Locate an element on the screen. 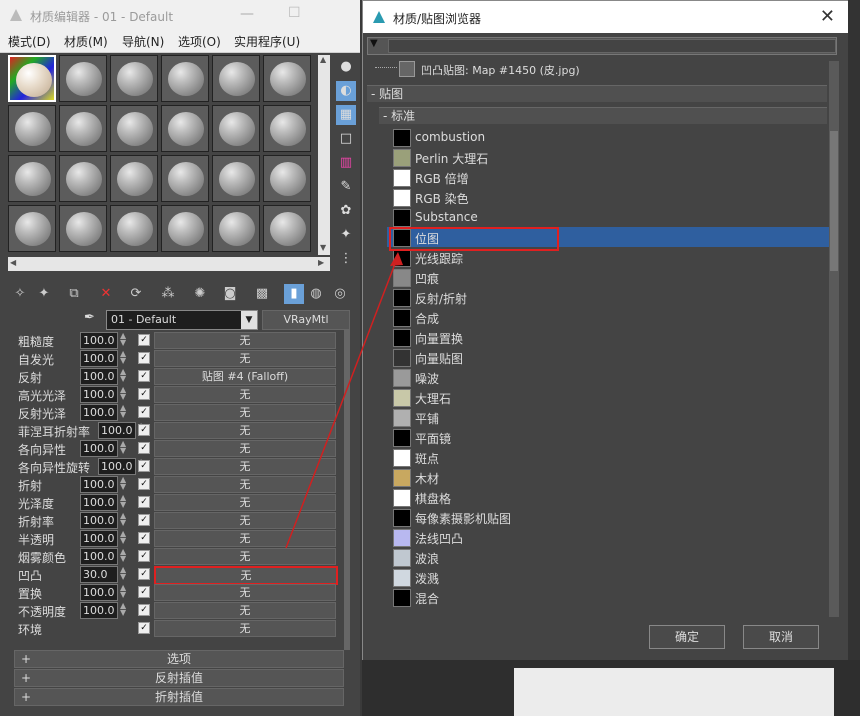  map-list-item: 木材 is located at coordinates (609, 477).